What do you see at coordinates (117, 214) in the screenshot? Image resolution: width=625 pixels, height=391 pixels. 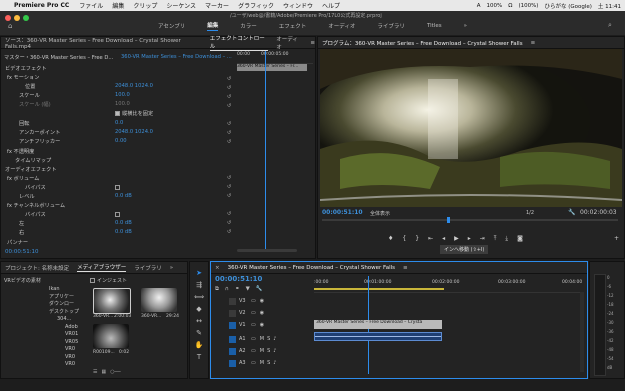 I see `channel-bypass-checkbox` at bounding box center [117, 214].